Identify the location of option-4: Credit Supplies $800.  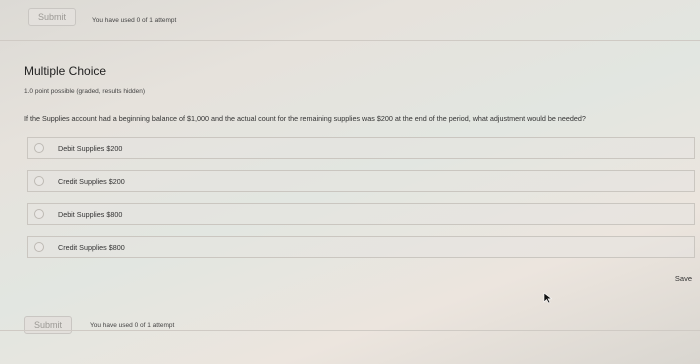
(361, 247).